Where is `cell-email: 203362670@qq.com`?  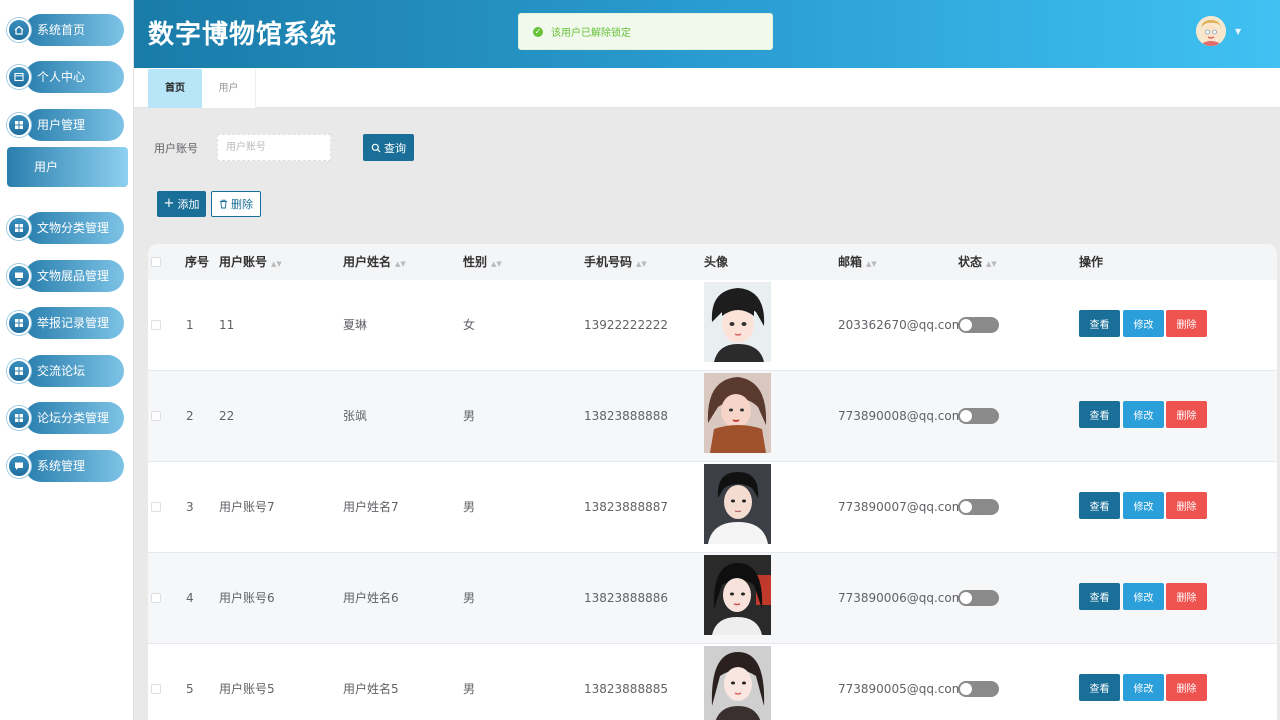
cell-email: 203362670@qq.com is located at coordinates (901, 325).